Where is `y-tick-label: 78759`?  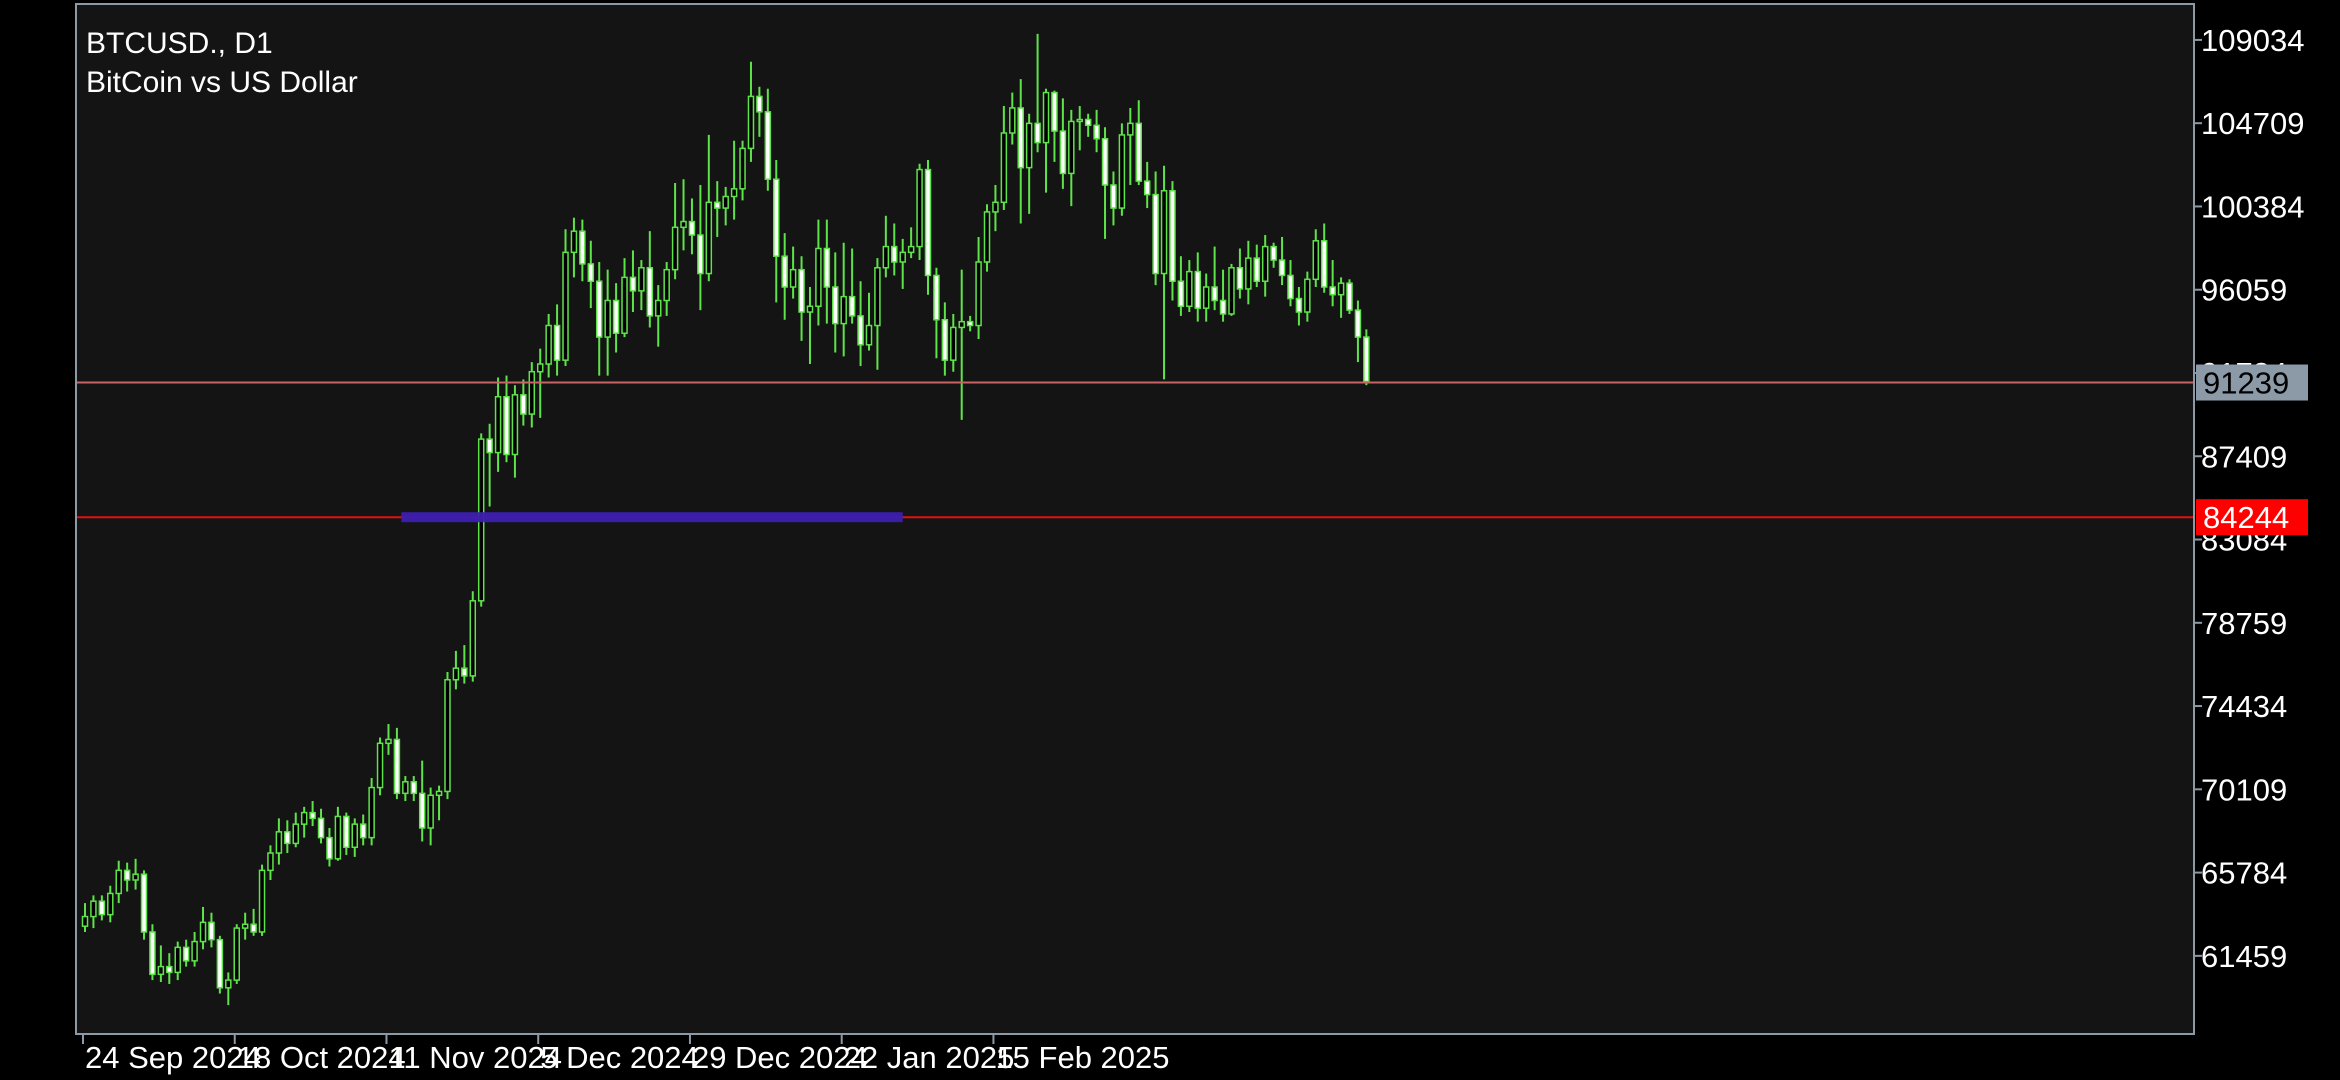 y-tick-label: 78759 is located at coordinates (2244, 623).